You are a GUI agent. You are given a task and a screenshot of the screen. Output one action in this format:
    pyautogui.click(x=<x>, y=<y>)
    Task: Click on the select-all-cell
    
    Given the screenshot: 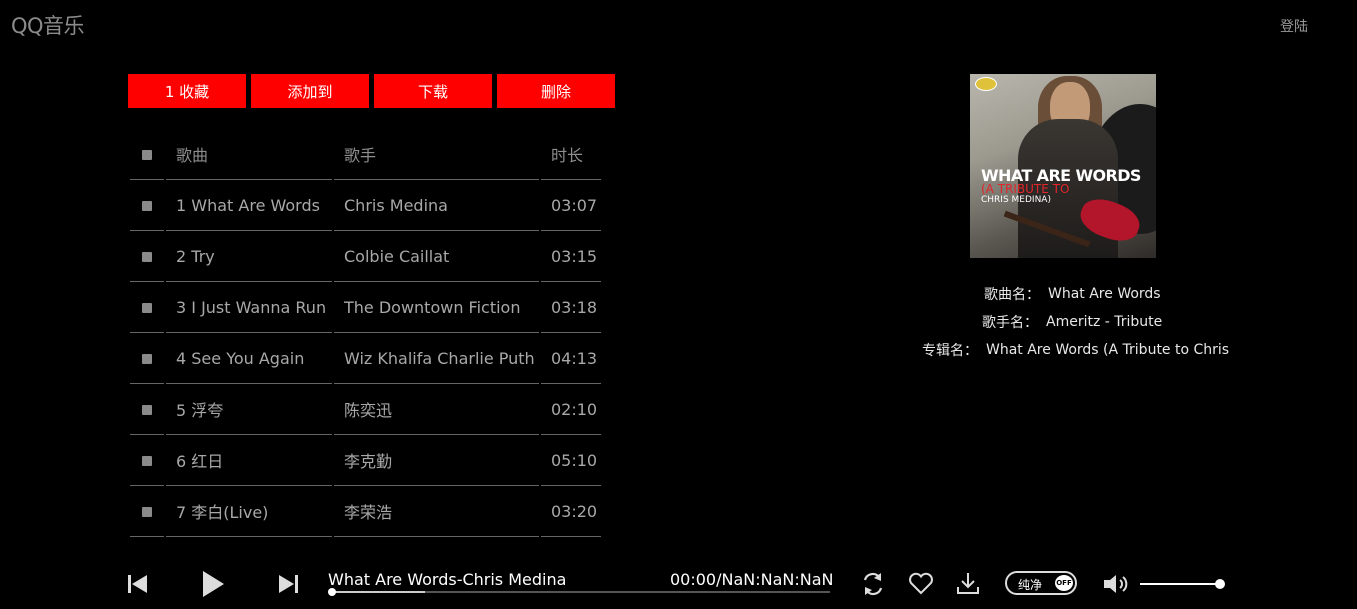 What is the action you would take?
    pyautogui.click(x=147, y=154)
    